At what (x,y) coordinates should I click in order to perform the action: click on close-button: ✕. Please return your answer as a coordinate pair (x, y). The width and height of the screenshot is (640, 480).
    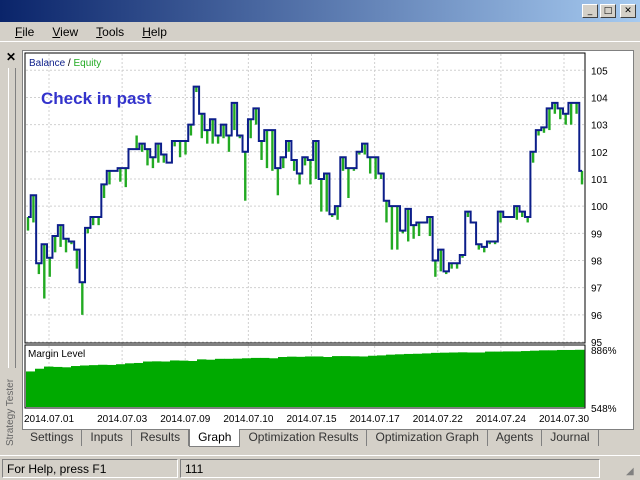
    Looking at the image, I should click on (628, 11).